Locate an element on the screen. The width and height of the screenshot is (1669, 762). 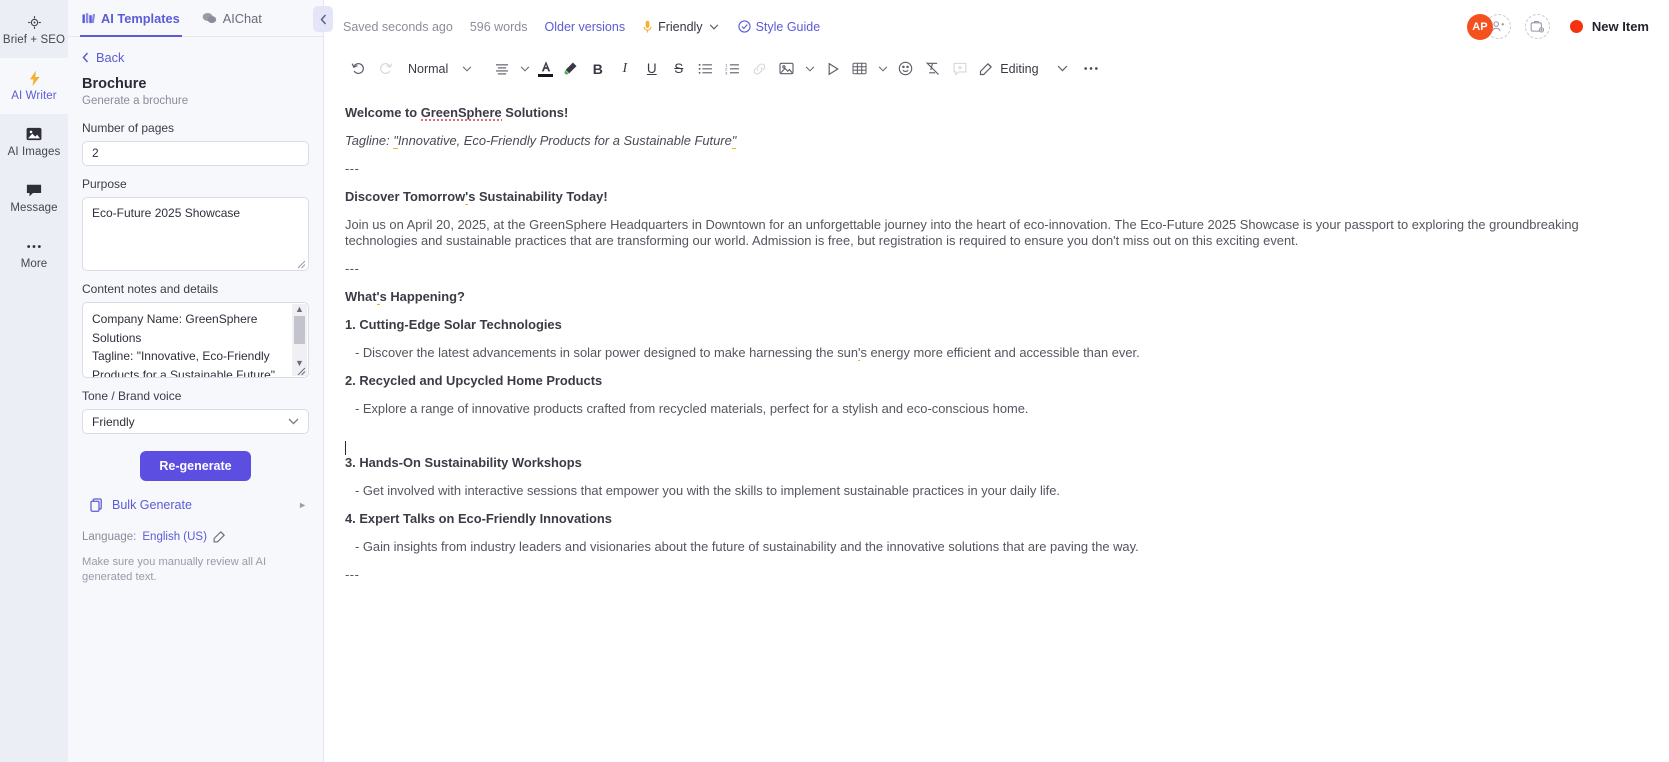
field-number-of-pages: Number of pages 2 is located at coordinates (195, 143).